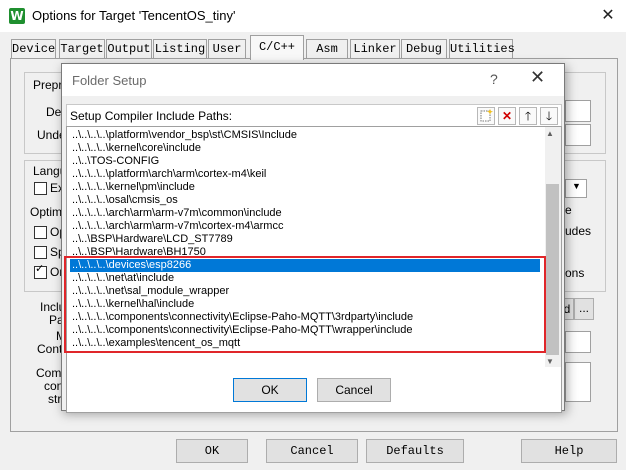 This screenshot has height=470, width=626. I want to click on compiler-string-field, so click(578, 382).